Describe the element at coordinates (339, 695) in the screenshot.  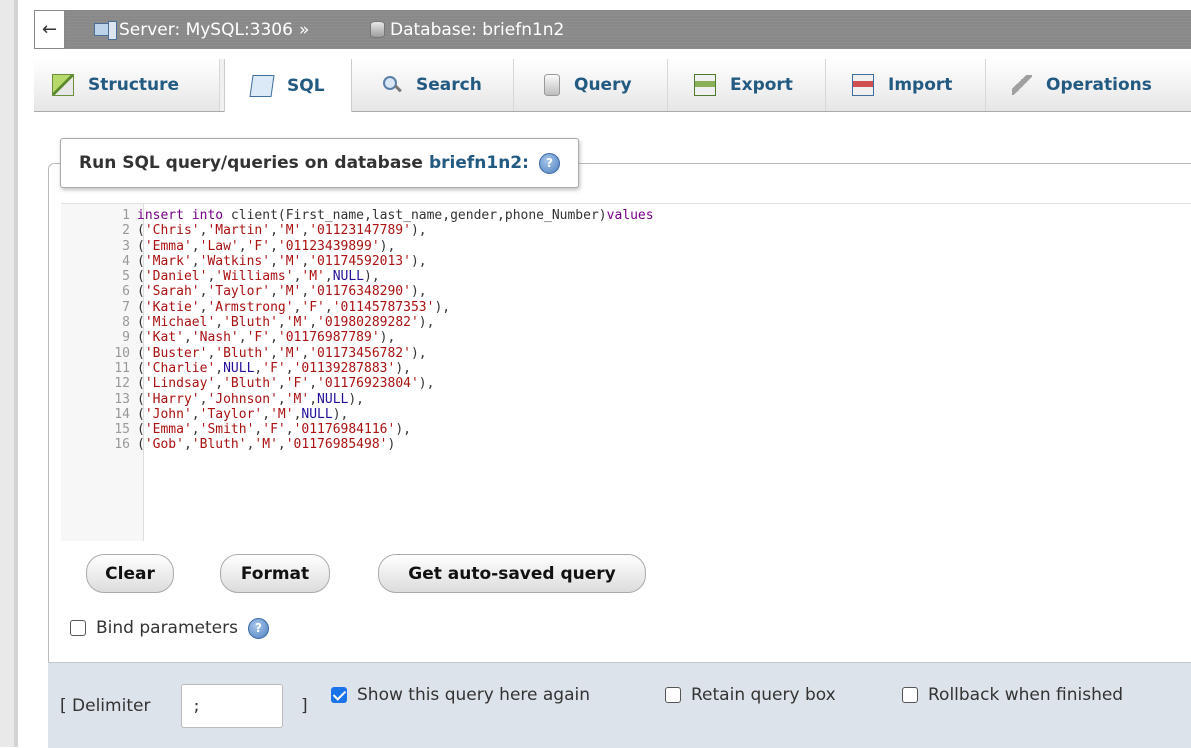
I see `show-query-again-checkbox` at that location.